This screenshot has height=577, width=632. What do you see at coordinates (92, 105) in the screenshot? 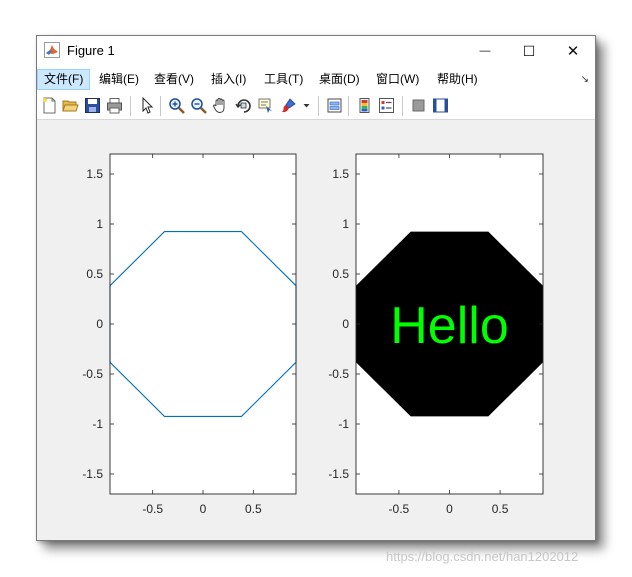
I see `save-icon` at bounding box center [92, 105].